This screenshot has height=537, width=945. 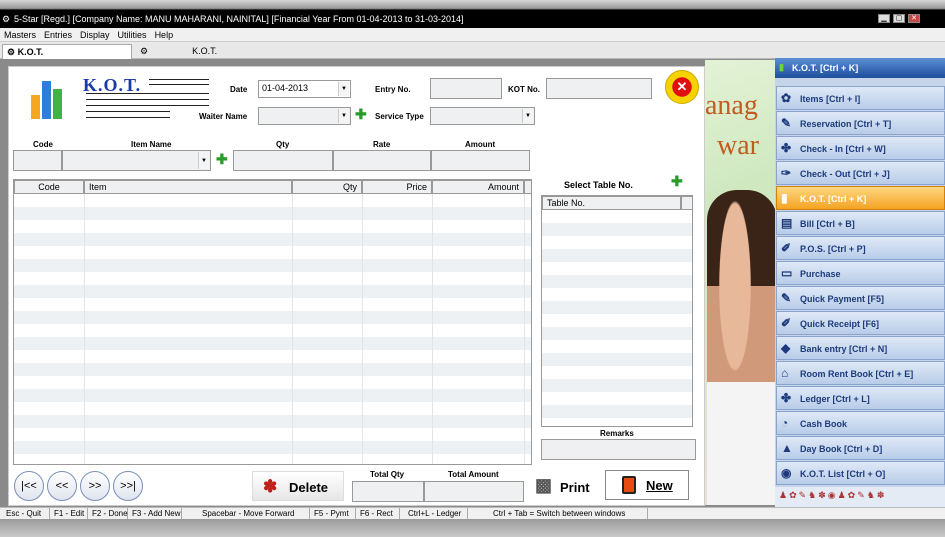 I want to click on amount-input, so click(x=480, y=160).